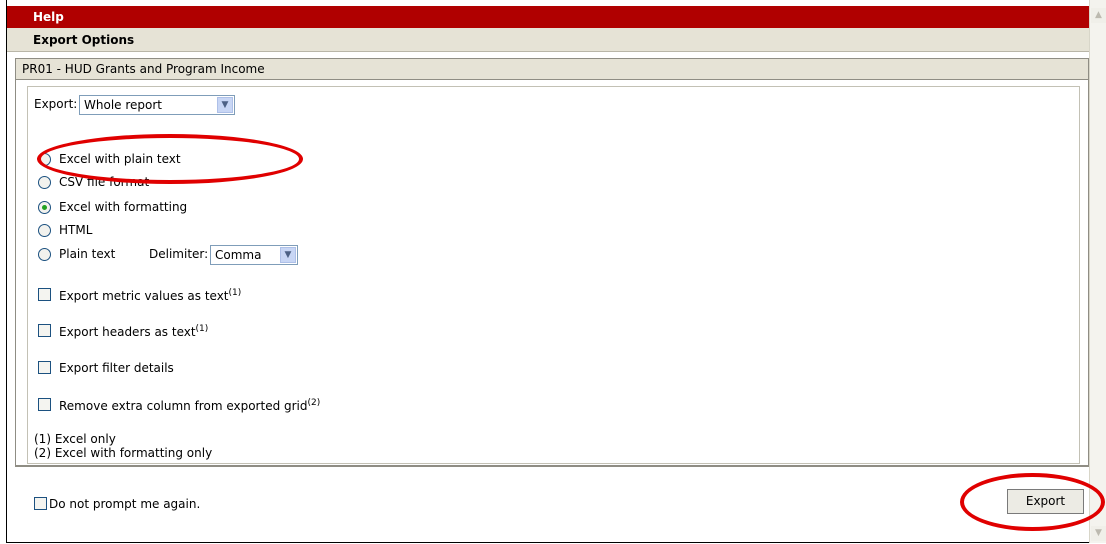 The width and height of the screenshot is (1106, 544). What do you see at coordinates (125, 504) in the screenshot?
I see `do-not-prompt-label: Do not prompt me again.` at bounding box center [125, 504].